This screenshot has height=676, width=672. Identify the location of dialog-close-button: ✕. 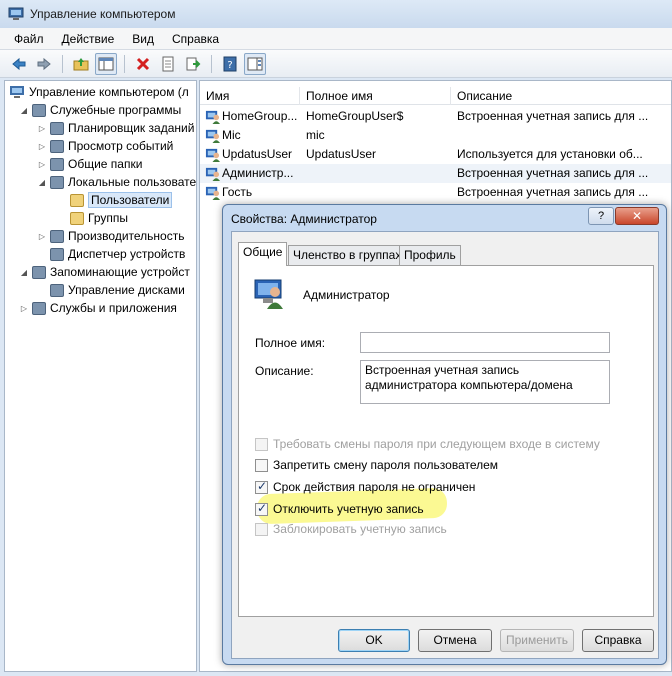
(637, 216).